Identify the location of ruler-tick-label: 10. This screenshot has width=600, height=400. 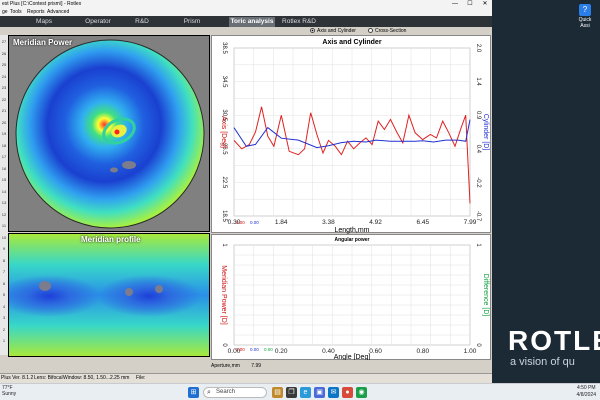
(4, 237).